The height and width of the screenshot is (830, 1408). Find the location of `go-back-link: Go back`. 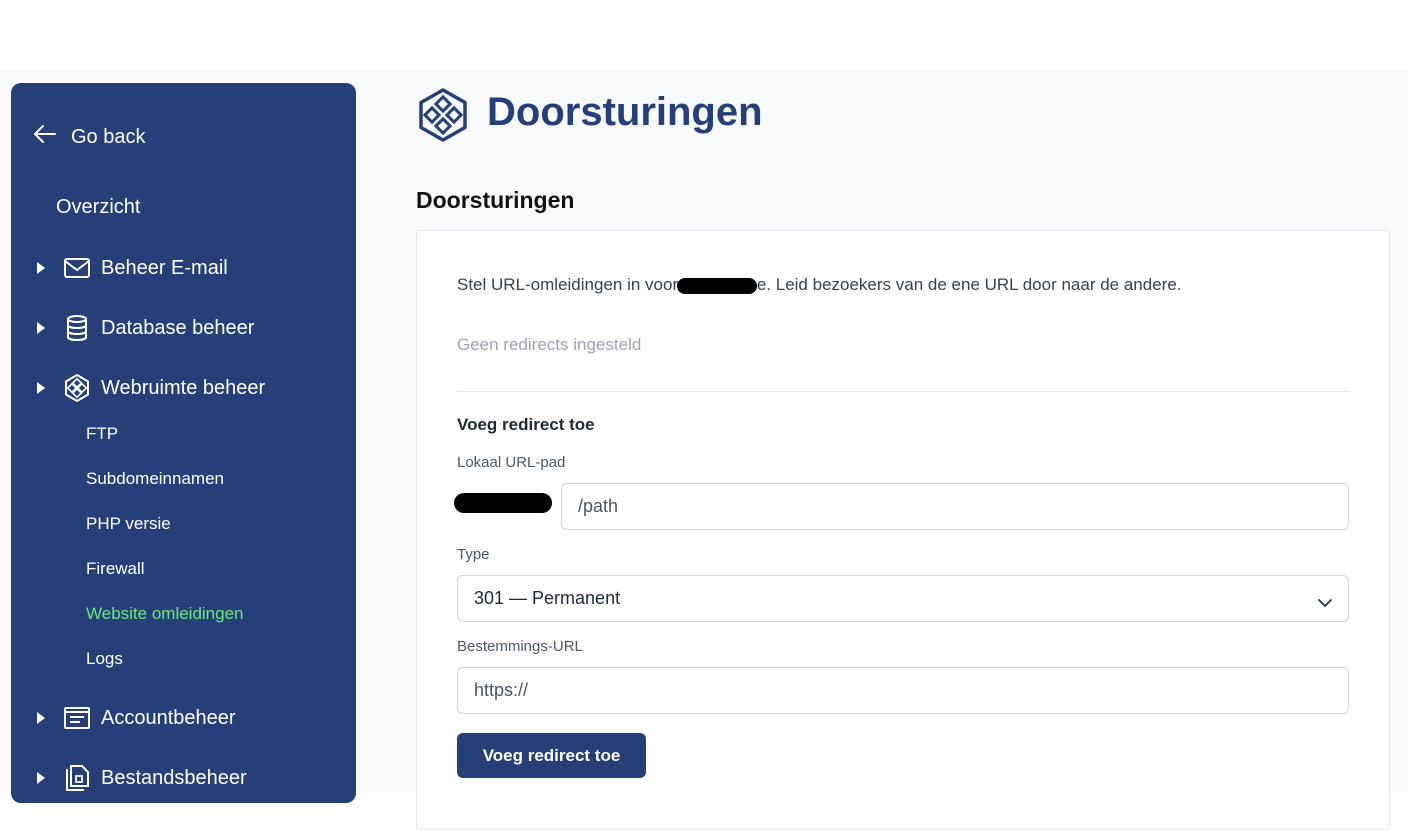

go-back-link: Go back is located at coordinates (89, 137).